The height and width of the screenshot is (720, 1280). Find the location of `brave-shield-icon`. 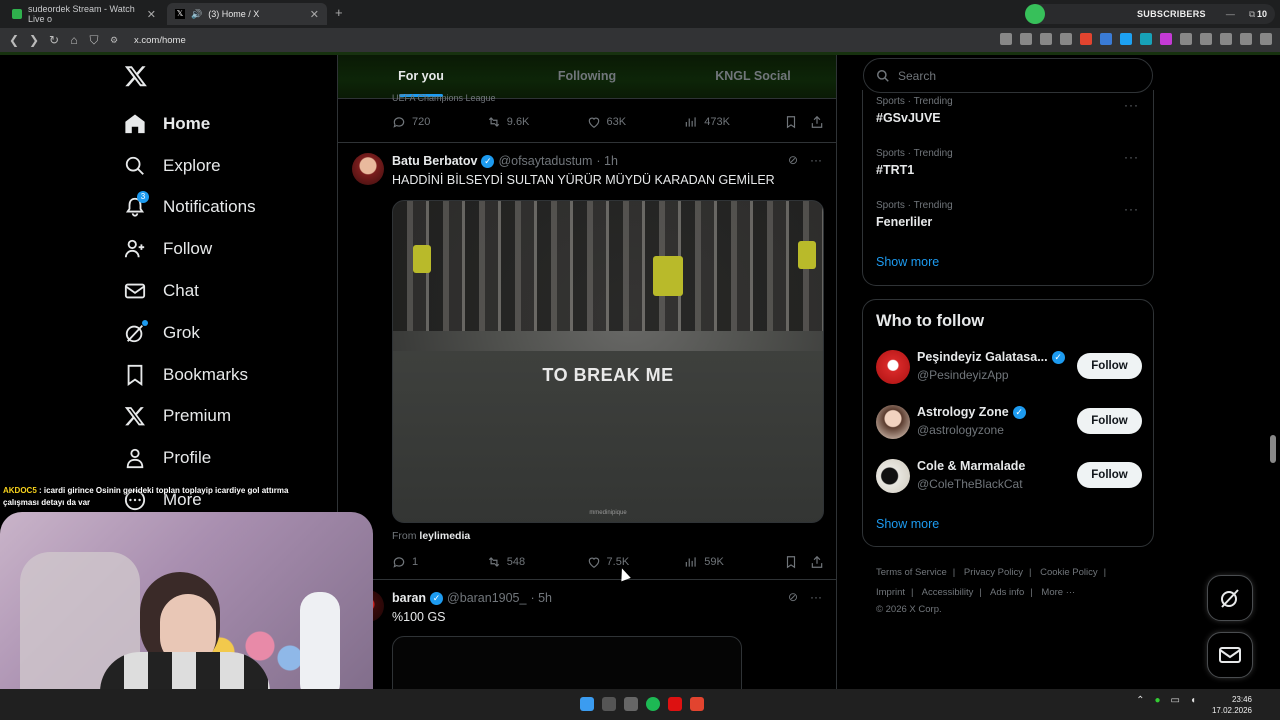

brave-shield-icon is located at coordinates (1086, 39).